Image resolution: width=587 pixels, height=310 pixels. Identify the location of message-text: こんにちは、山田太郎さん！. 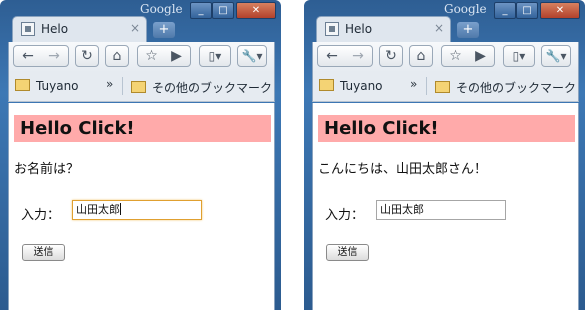
(403, 169).